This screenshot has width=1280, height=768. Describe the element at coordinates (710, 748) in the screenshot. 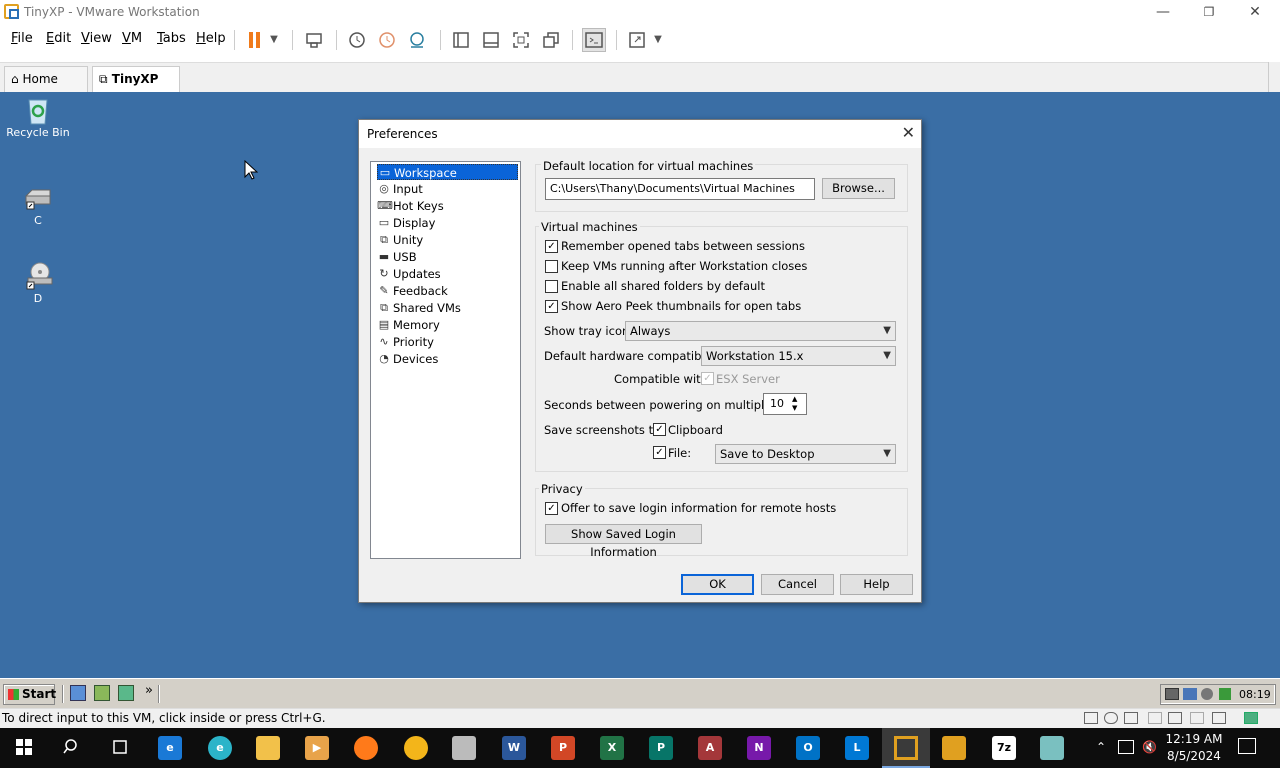

I see `access-icon: A` at that location.